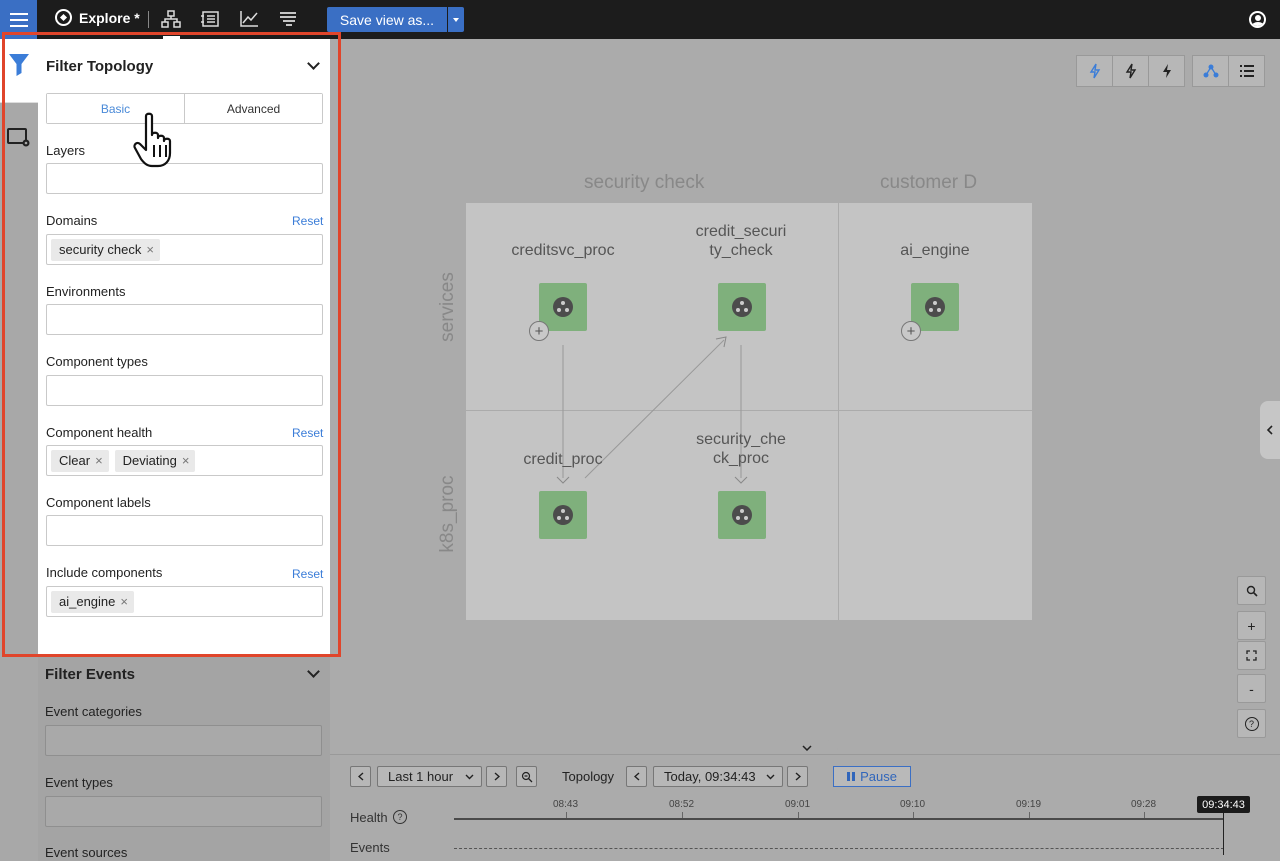 The width and height of the screenshot is (1280, 861). I want to click on tick-label: 09:19, so click(1029, 804).